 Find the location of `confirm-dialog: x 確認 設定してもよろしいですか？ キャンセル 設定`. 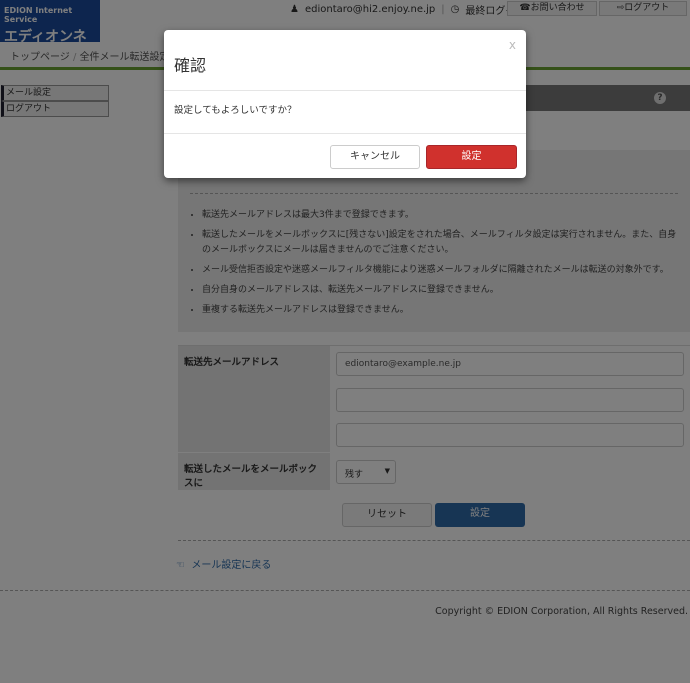

confirm-dialog: x 確認 設定してもよろしいですか？ キャンセル 設定 is located at coordinates (345, 104).